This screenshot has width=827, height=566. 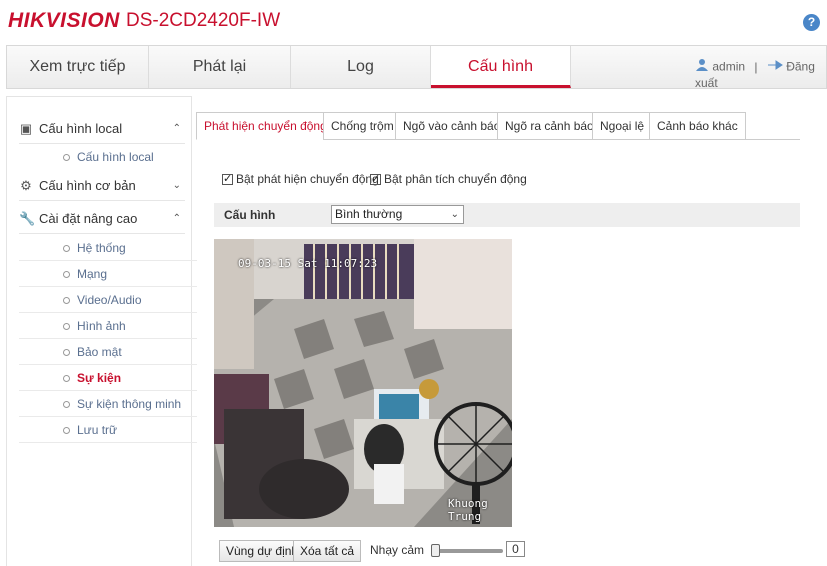 What do you see at coordinates (452, 126) in the screenshot?
I see `tab-alarm-input: Ngõ vào cảnh báo` at bounding box center [452, 126].